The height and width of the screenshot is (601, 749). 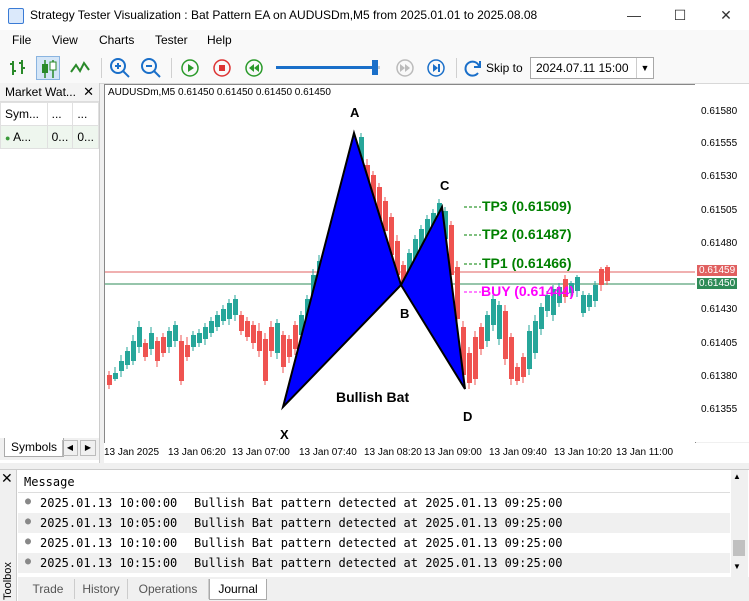 I want to click on point-x-label: X, so click(x=284, y=434).